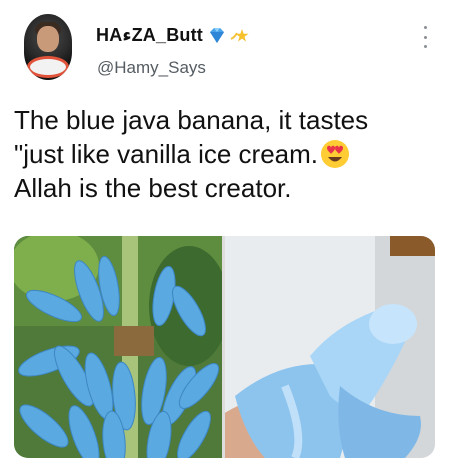 This screenshot has height=460, width=450. I want to click on user-handle: @Hamy_Says, so click(151, 68).